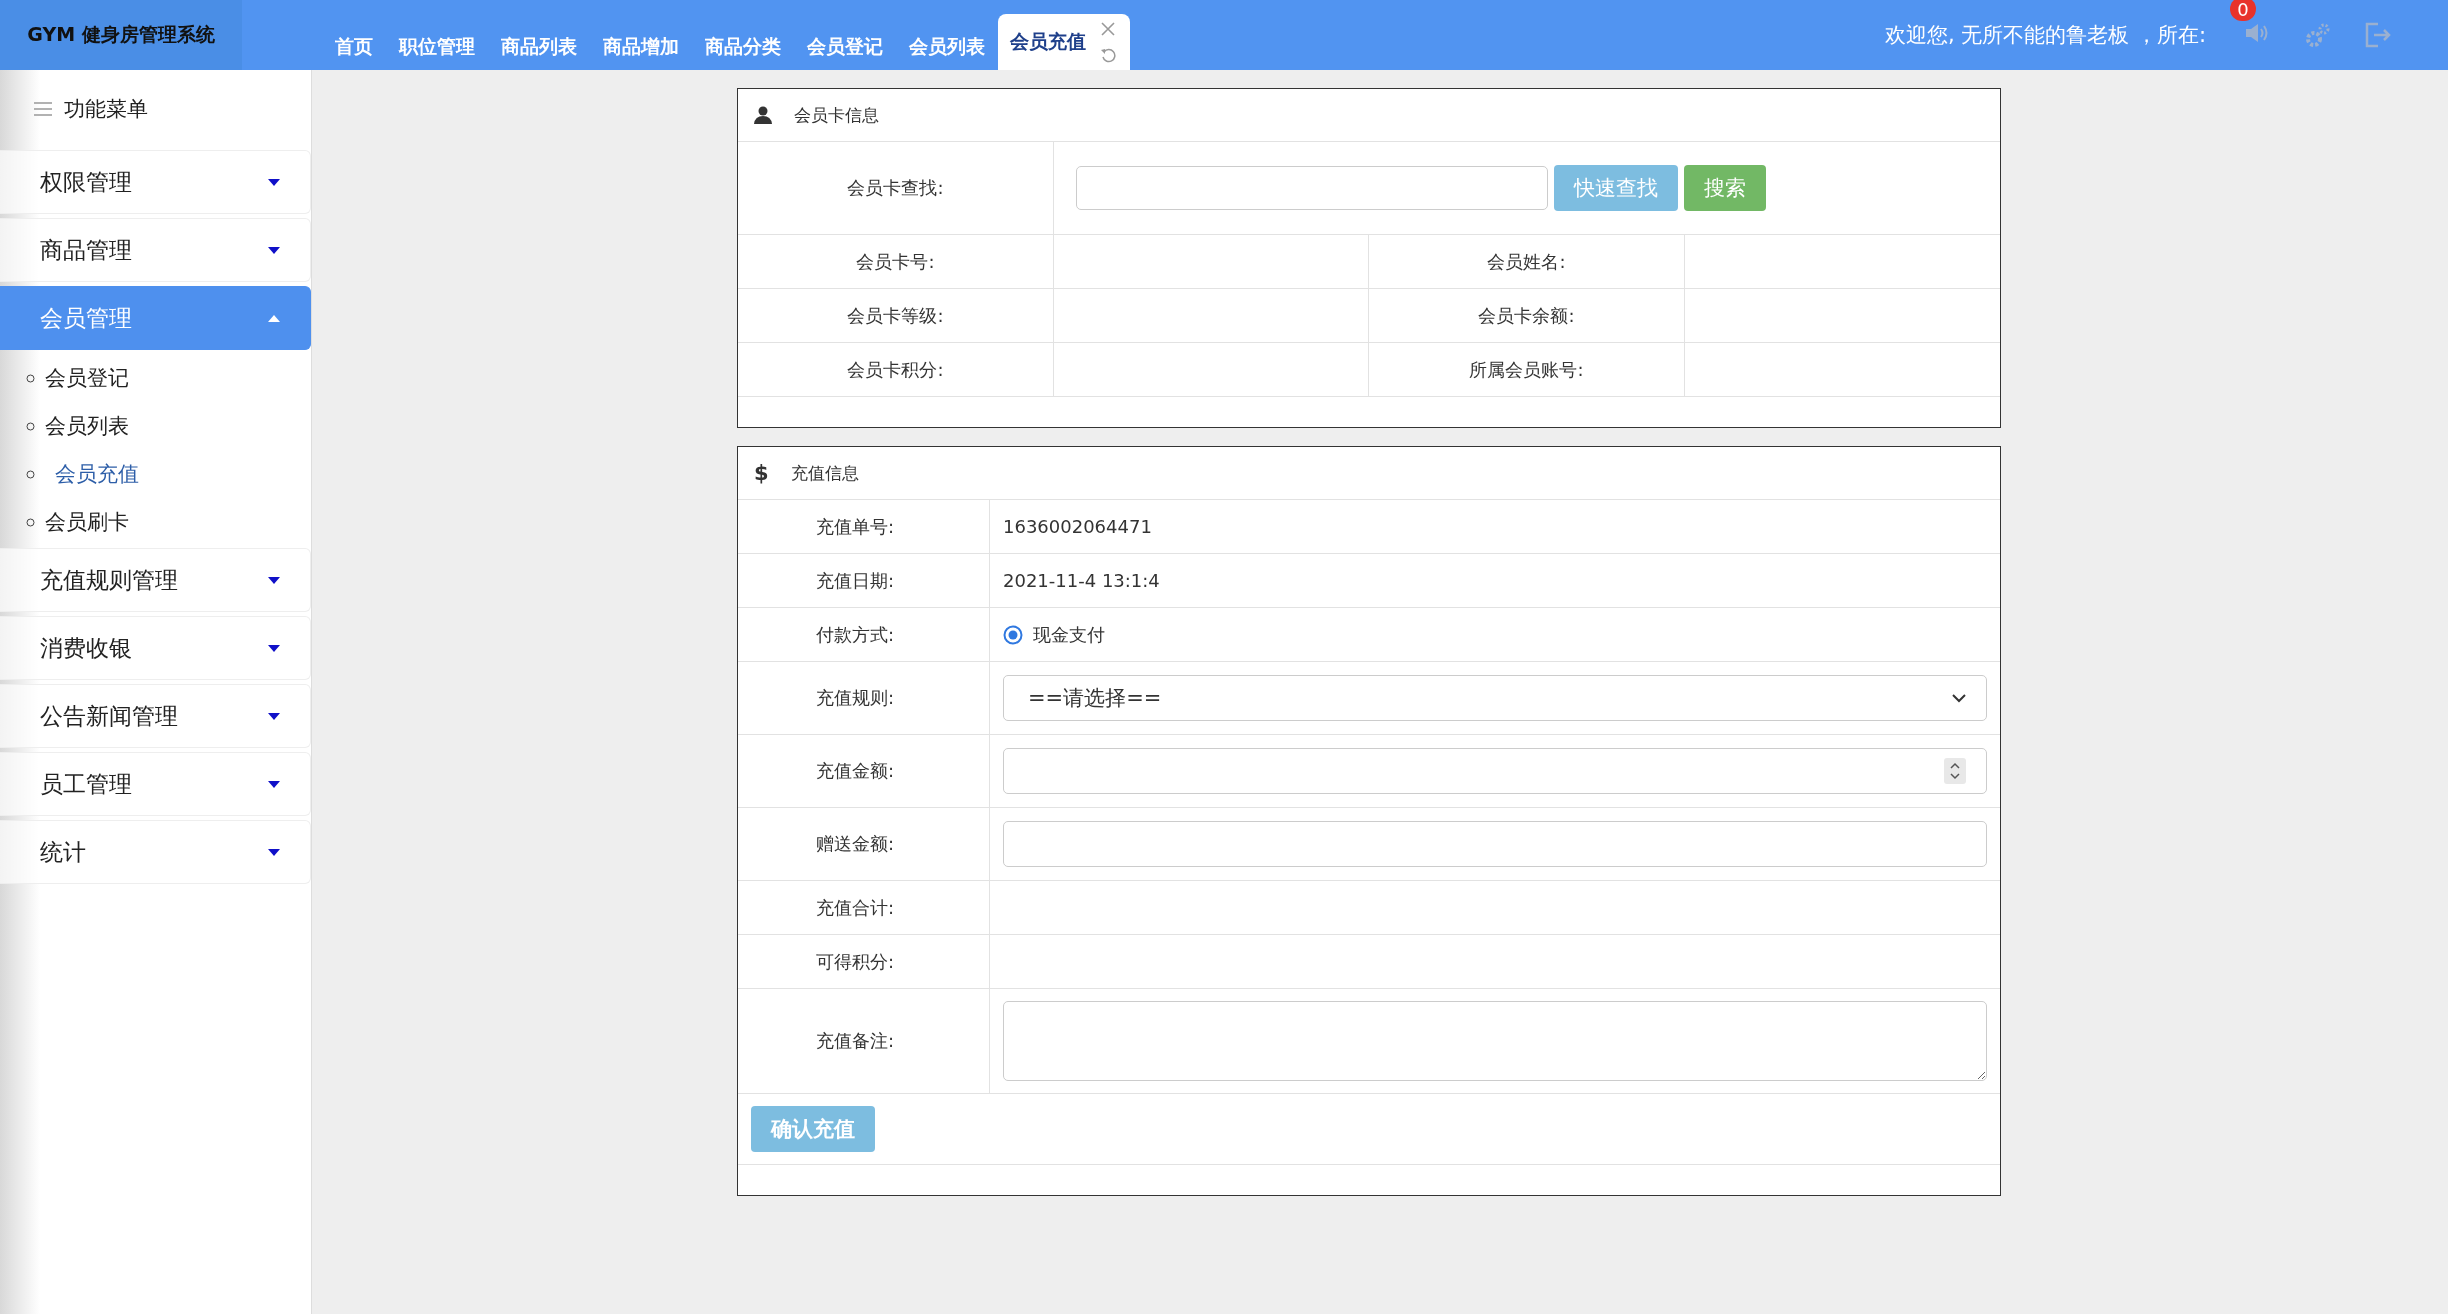  What do you see at coordinates (43, 109) in the screenshot?
I see `menu-icon` at bounding box center [43, 109].